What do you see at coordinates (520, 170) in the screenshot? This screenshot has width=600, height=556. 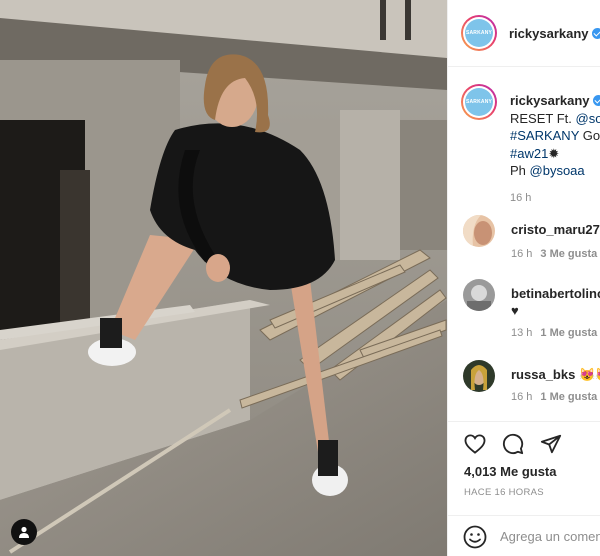 I see `caption-text: Ph` at bounding box center [520, 170].